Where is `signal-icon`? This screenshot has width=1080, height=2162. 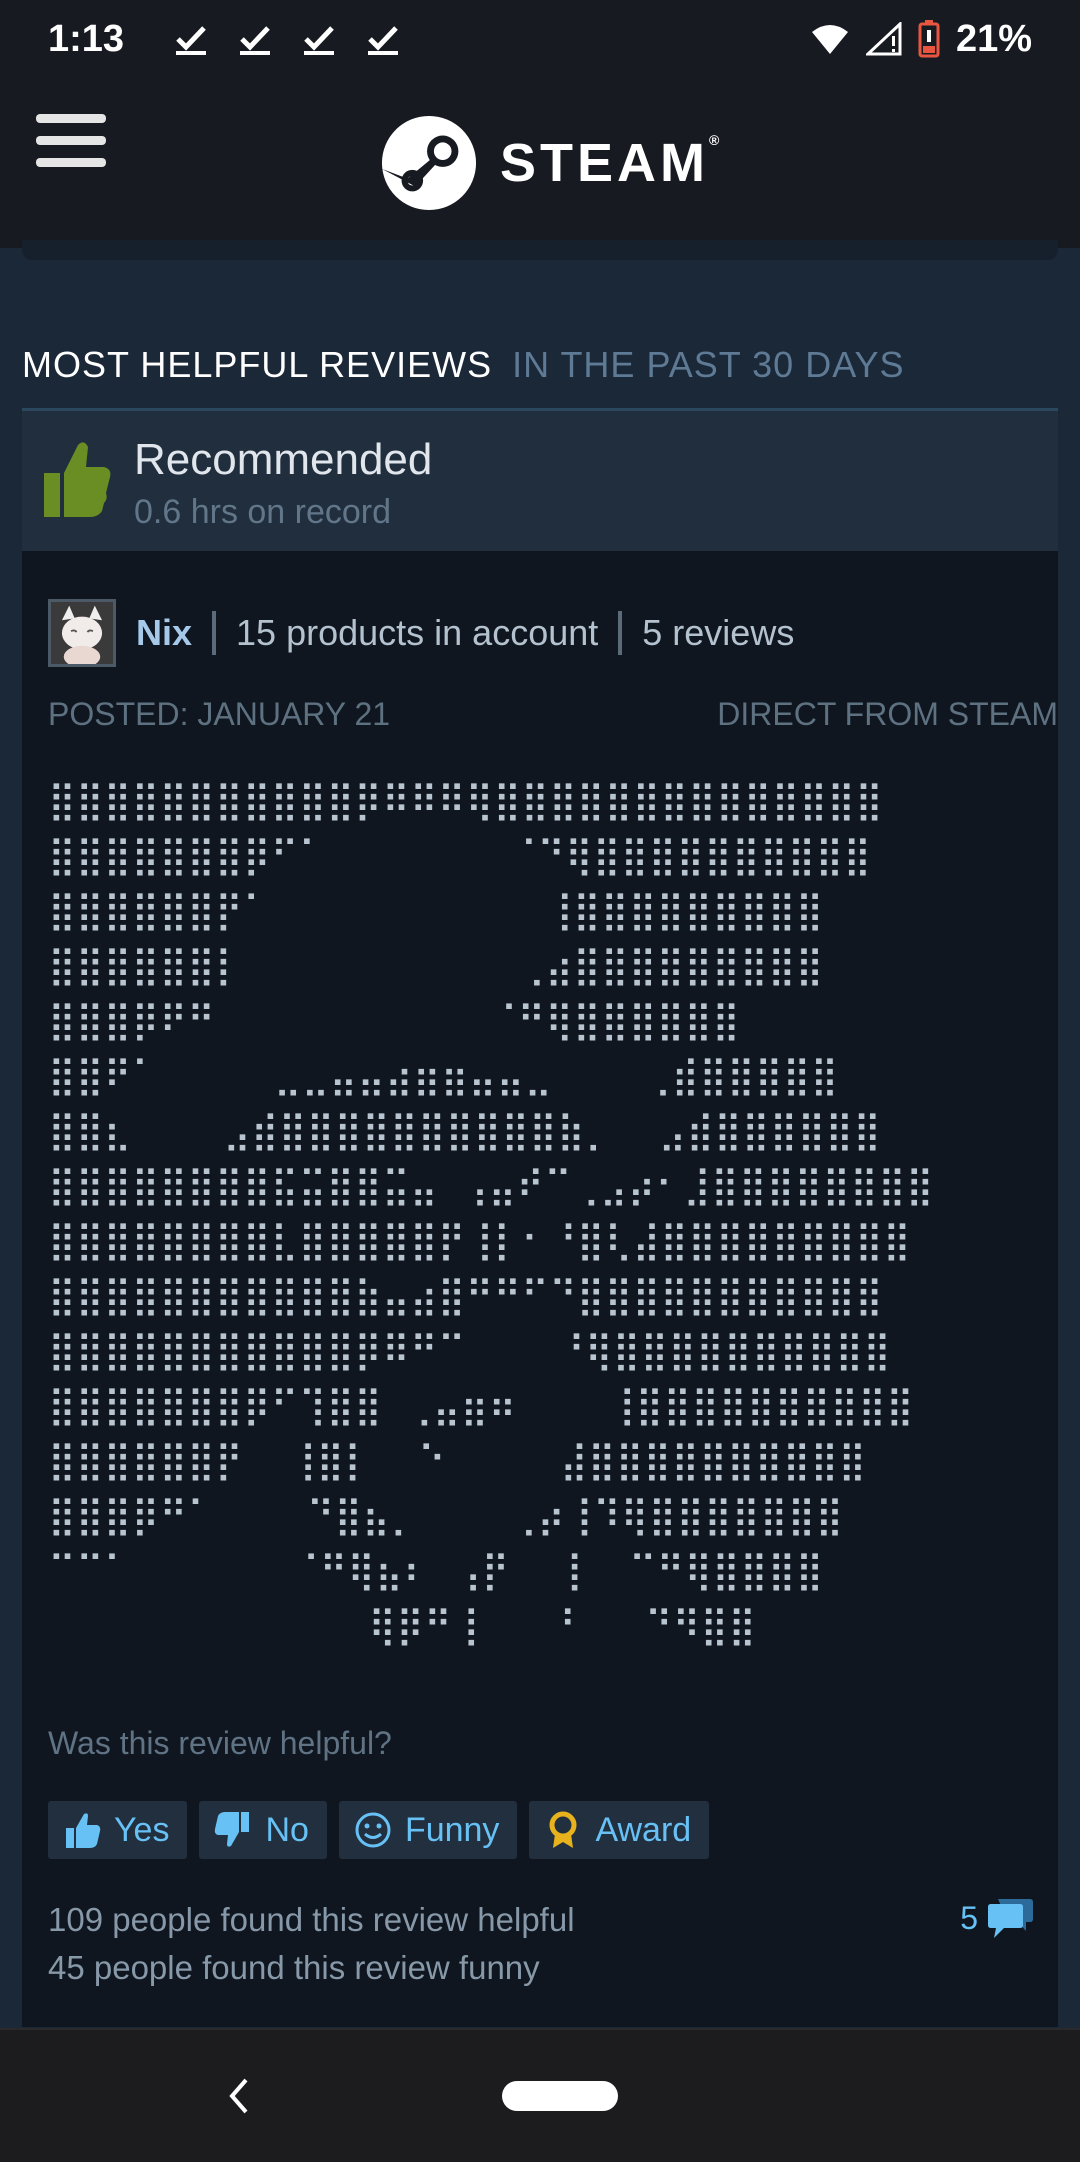
signal-icon is located at coordinates (883, 39).